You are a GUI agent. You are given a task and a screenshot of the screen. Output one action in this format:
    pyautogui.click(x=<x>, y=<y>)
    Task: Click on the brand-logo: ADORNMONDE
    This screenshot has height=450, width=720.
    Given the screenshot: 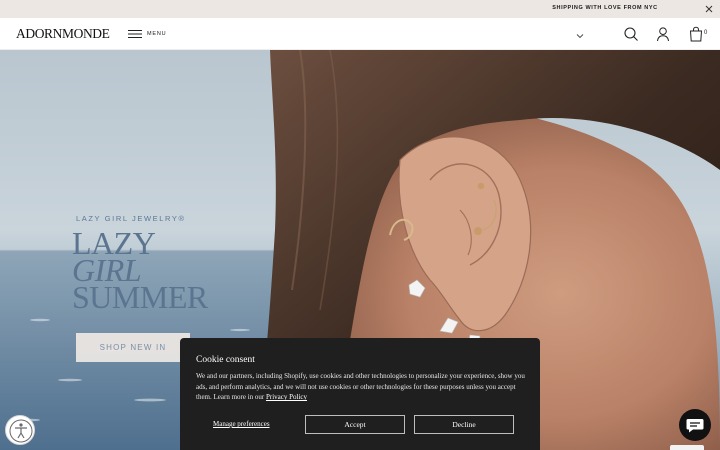 What is the action you would take?
    pyautogui.click(x=63, y=34)
    